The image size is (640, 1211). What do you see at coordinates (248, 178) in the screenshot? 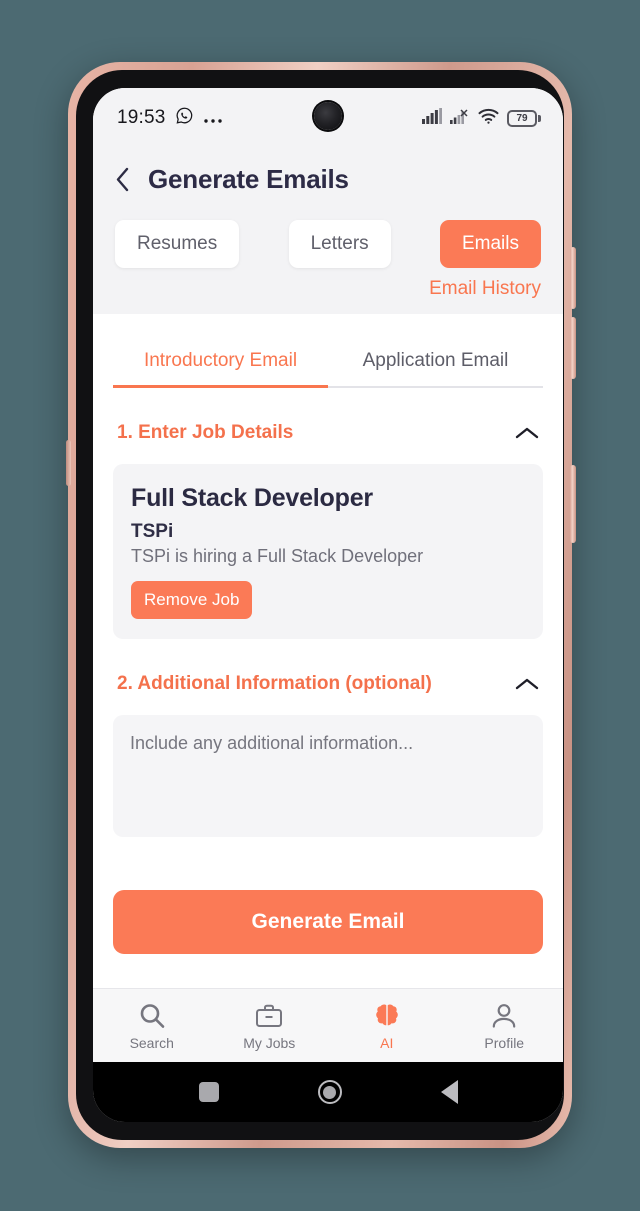
I see `page-title: Generate Emails` at bounding box center [248, 178].